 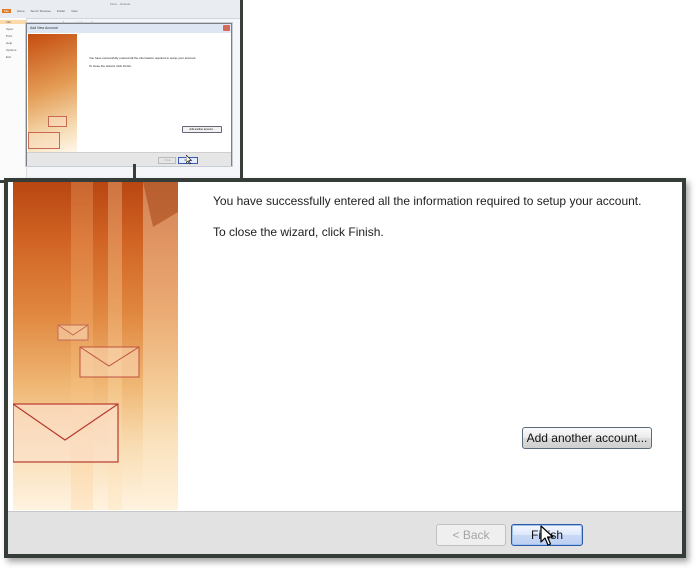 I want to click on mini-dialog-titlebar: Add New Account, so click(x=129, y=28).